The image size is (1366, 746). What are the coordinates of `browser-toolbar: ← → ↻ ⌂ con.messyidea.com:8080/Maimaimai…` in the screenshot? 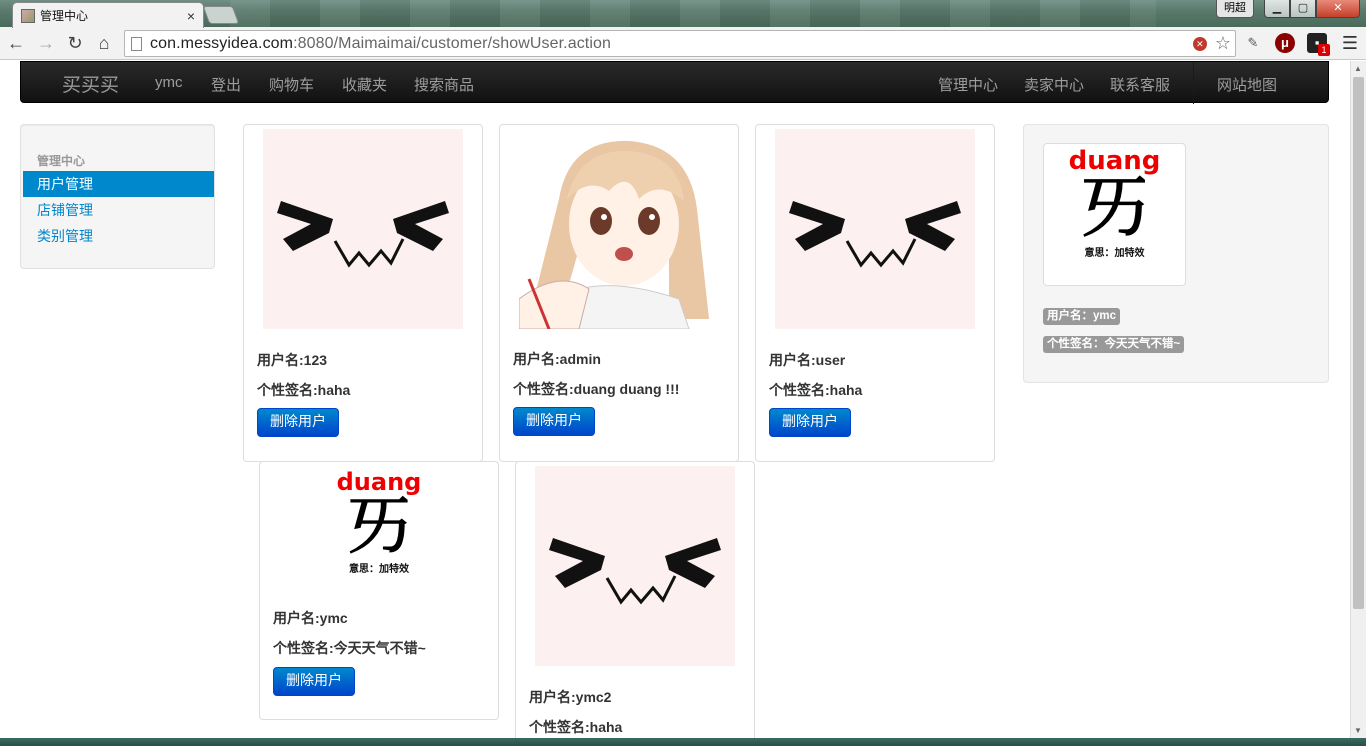 It's located at (683, 43).